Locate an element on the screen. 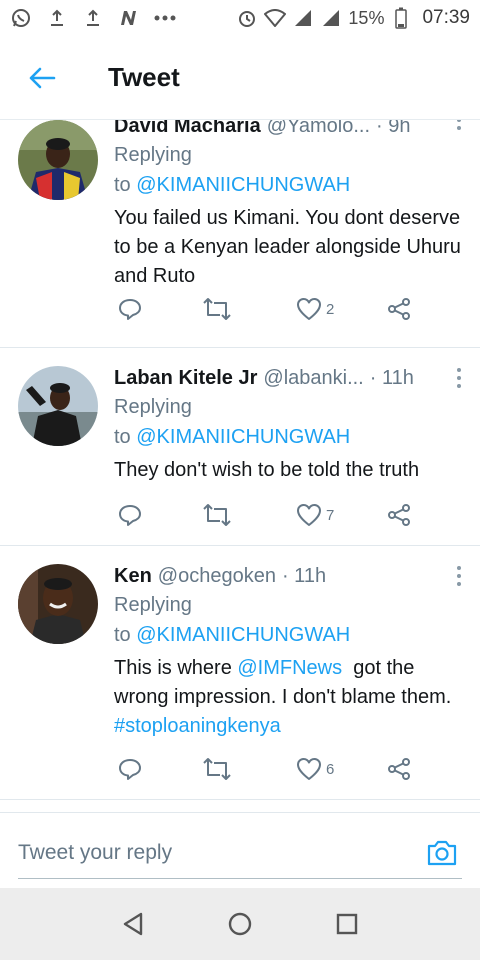 Image resolution: width=480 pixels, height=960 pixels. system-nav-bar is located at coordinates (240, 924).